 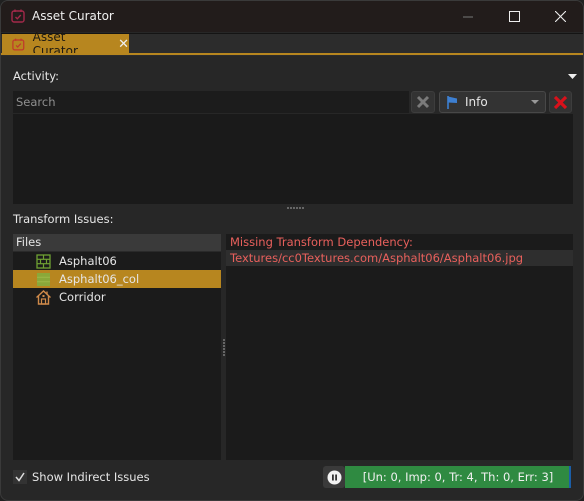 I want to click on activity-search, so click(x=211, y=102).